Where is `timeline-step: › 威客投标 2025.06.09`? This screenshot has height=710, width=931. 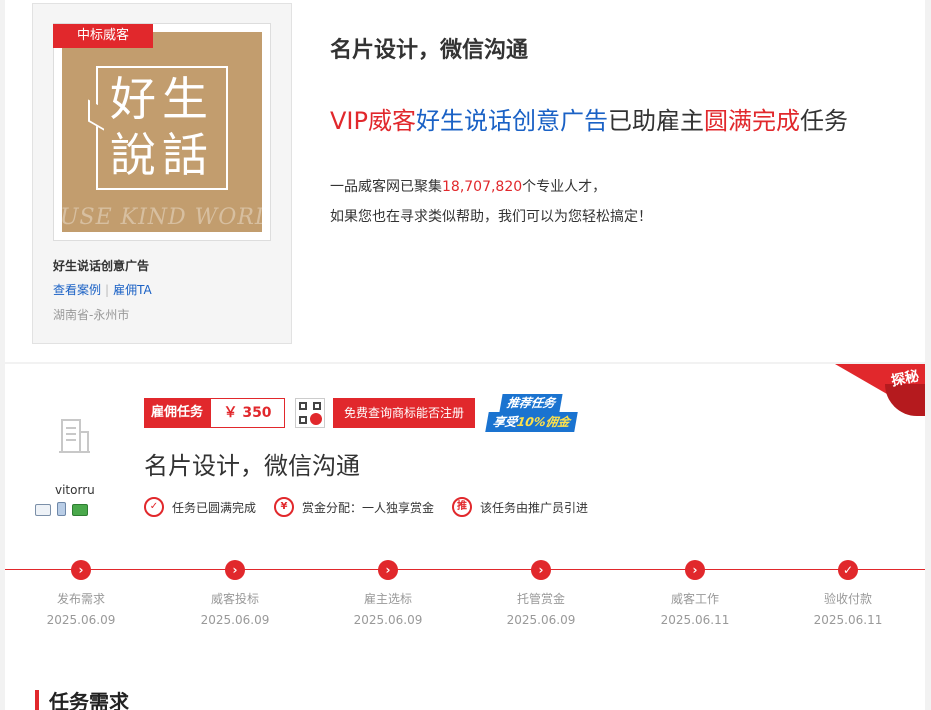
timeline-step: › 威客投标 2025.06.09 is located at coordinates (235, 593).